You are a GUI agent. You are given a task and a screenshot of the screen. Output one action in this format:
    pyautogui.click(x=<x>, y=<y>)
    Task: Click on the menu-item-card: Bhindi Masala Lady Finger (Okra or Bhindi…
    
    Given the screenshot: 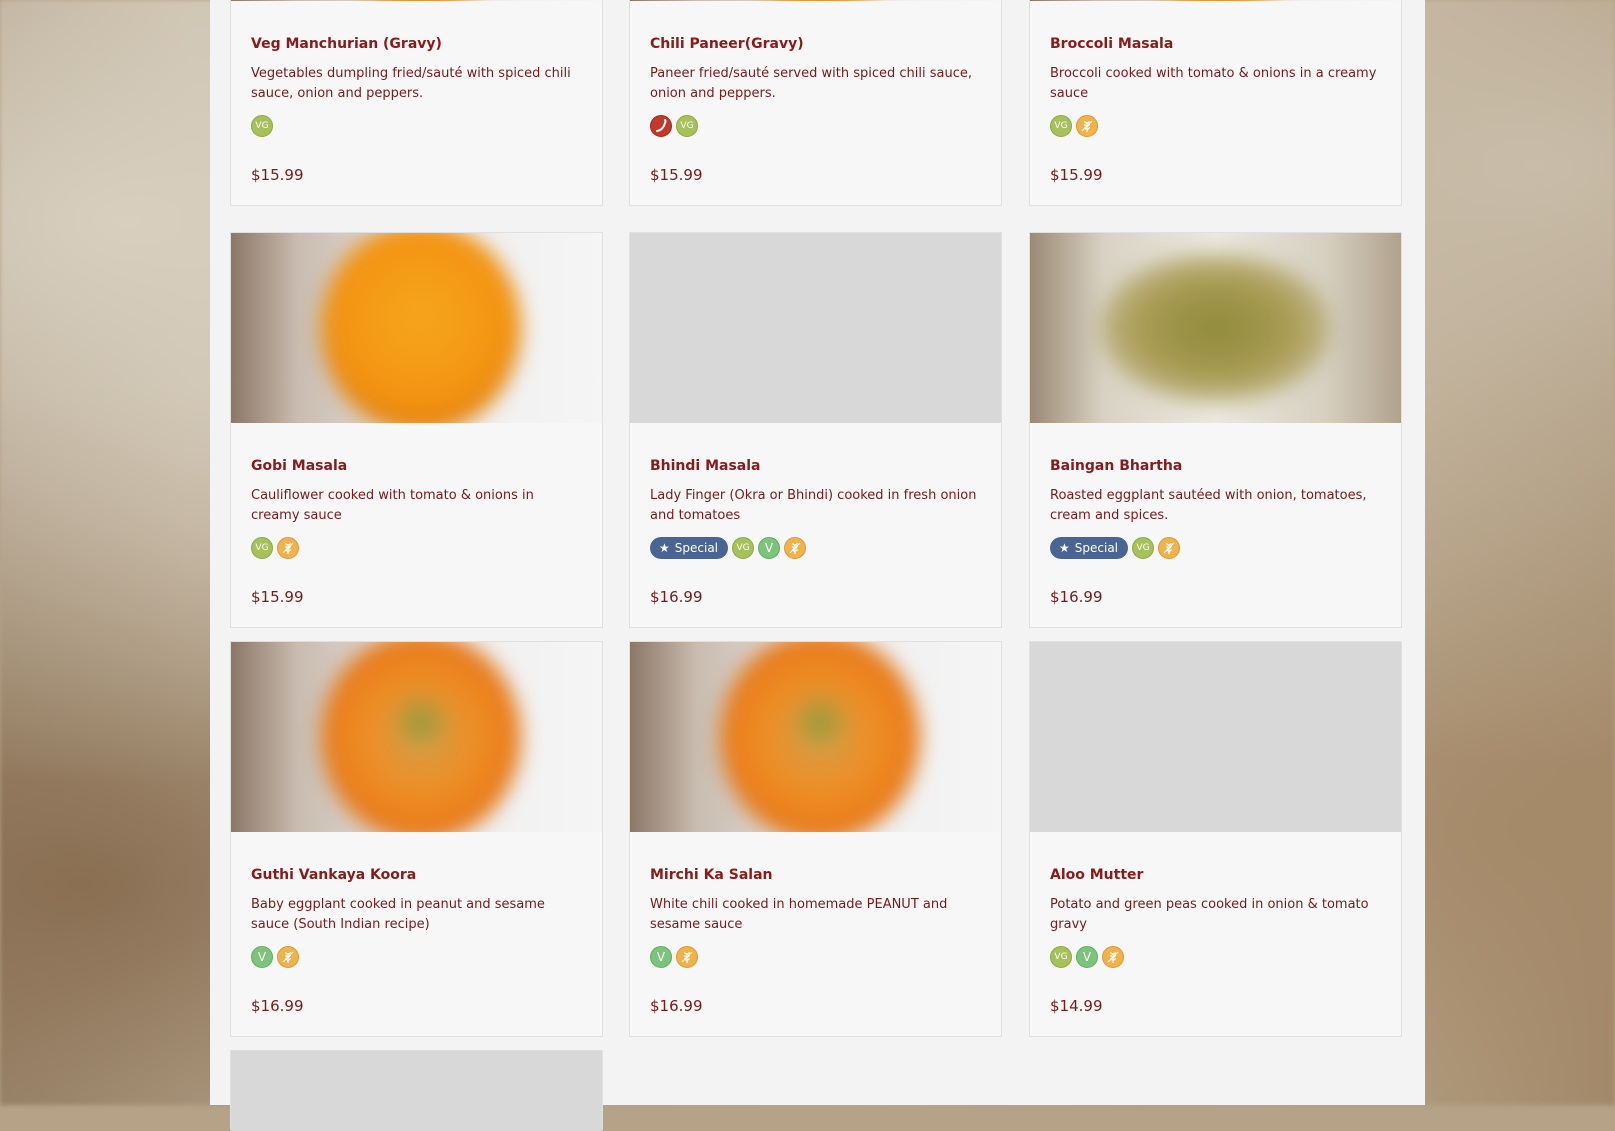 What is the action you would take?
    pyautogui.click(x=815, y=430)
    